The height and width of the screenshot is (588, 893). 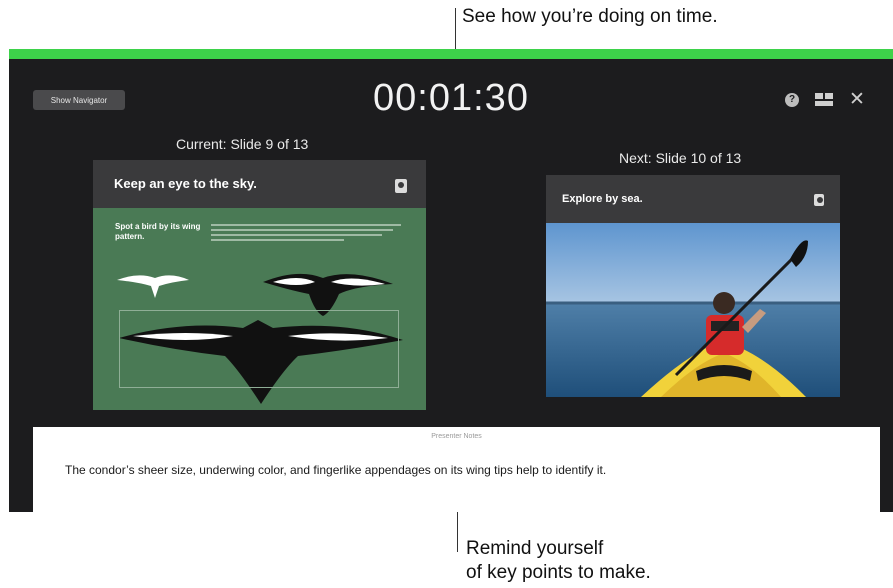 What do you see at coordinates (451, 98) in the screenshot?
I see `elapsed-time-clock: 00:01:30` at bounding box center [451, 98].